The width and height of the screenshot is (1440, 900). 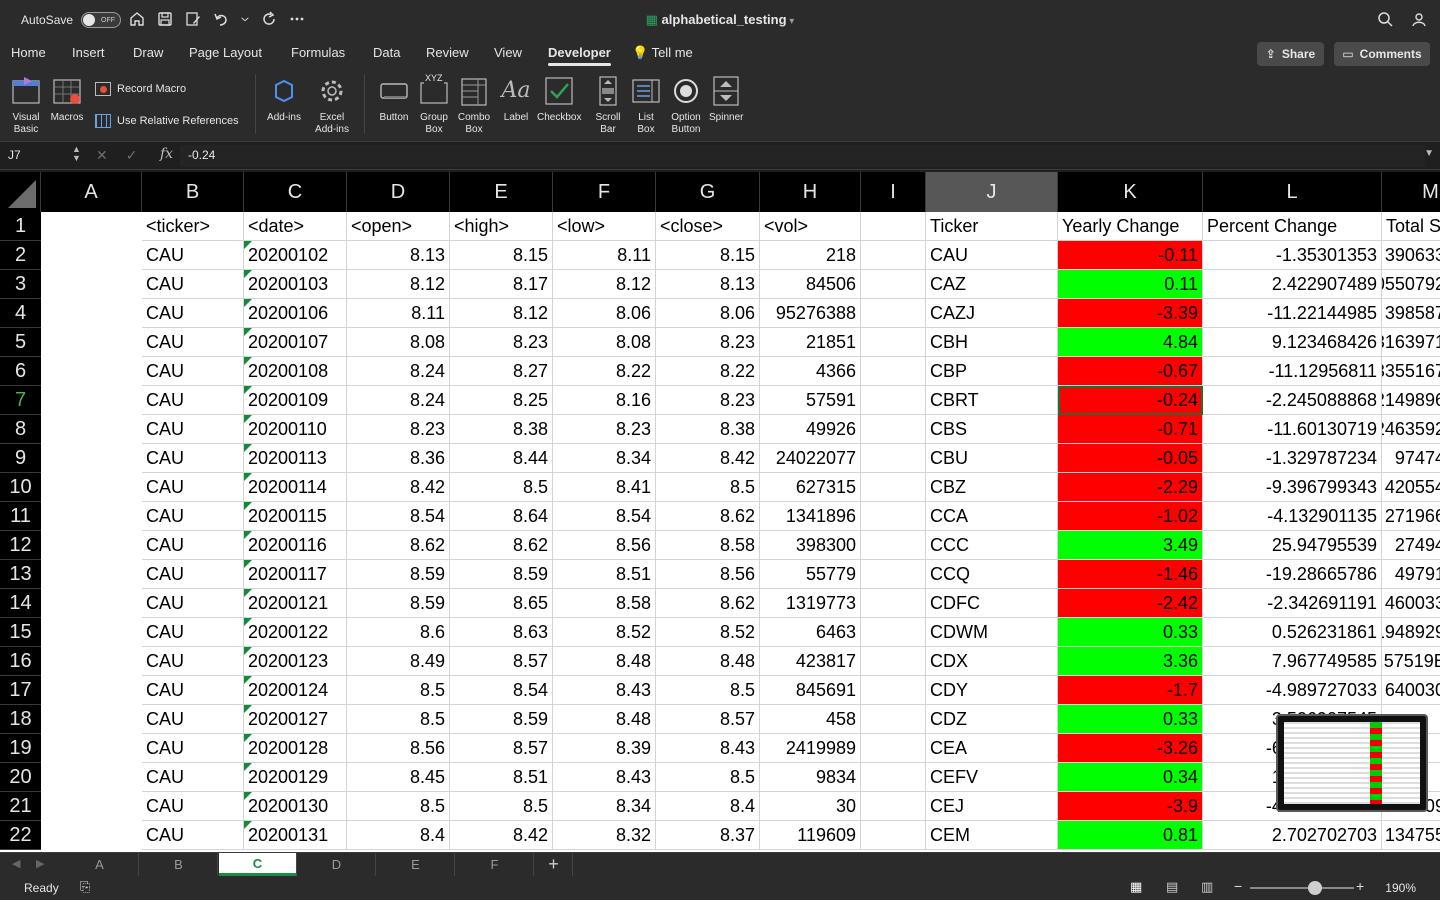 What do you see at coordinates (604, 748) in the screenshot?
I see `table-cell: 8.39` at bounding box center [604, 748].